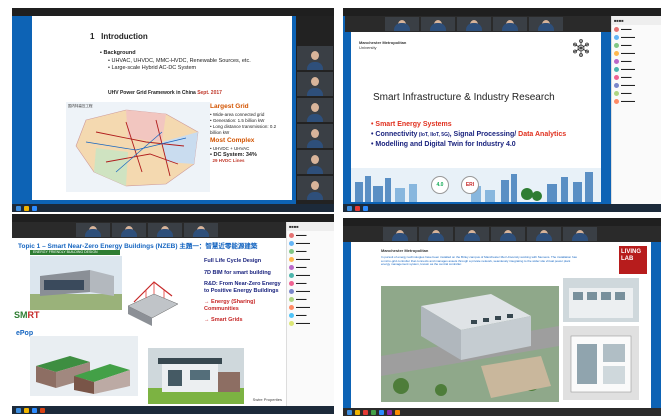  I want to click on smart-logo: SMRT, so click(27, 315).